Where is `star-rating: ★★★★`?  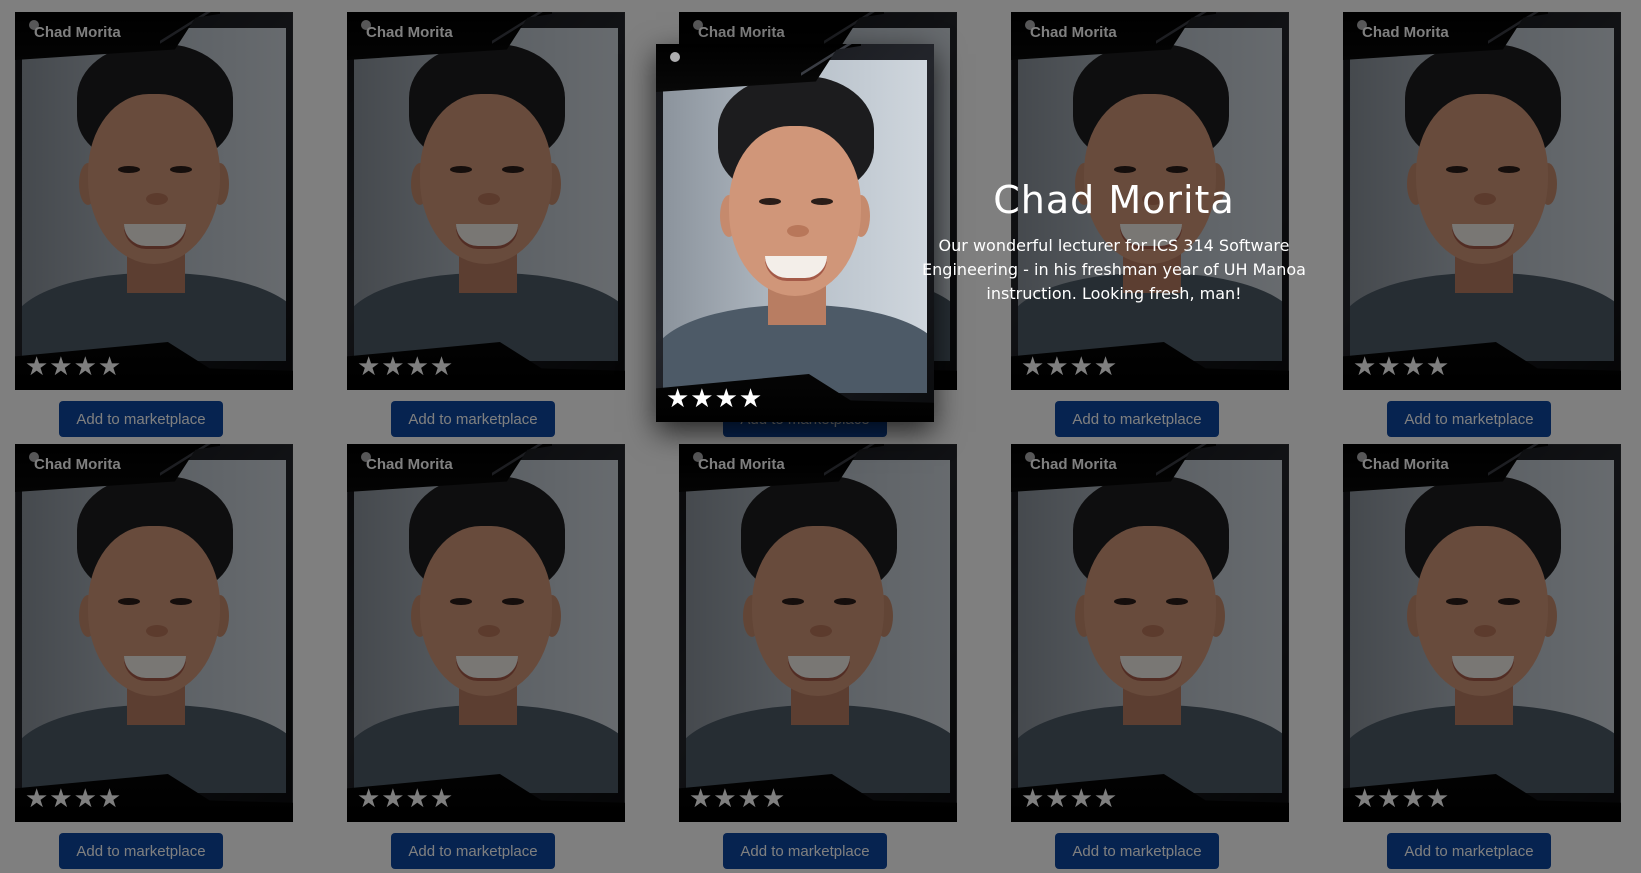 star-rating: ★★★★ is located at coordinates (715, 399).